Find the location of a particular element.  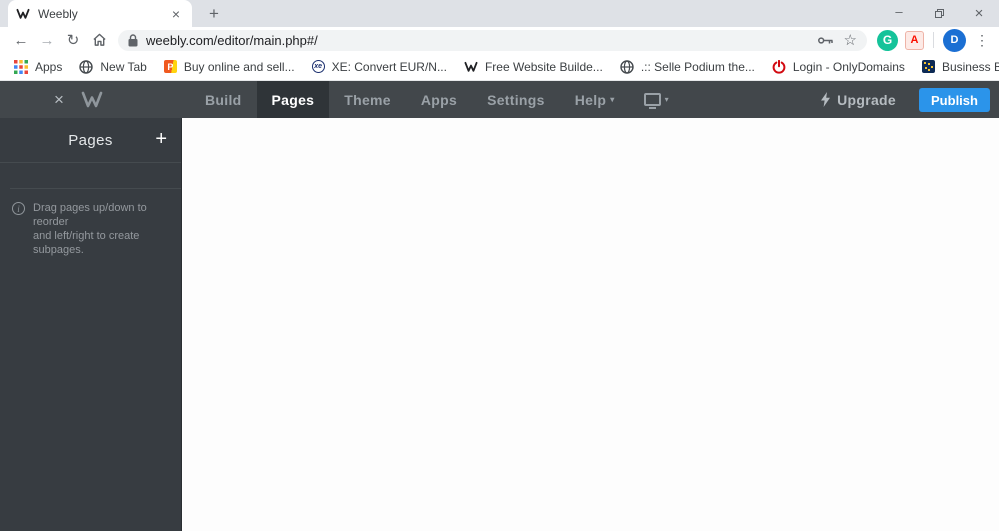

extensions-area: G A D ⋮ is located at coordinates (934, 40).